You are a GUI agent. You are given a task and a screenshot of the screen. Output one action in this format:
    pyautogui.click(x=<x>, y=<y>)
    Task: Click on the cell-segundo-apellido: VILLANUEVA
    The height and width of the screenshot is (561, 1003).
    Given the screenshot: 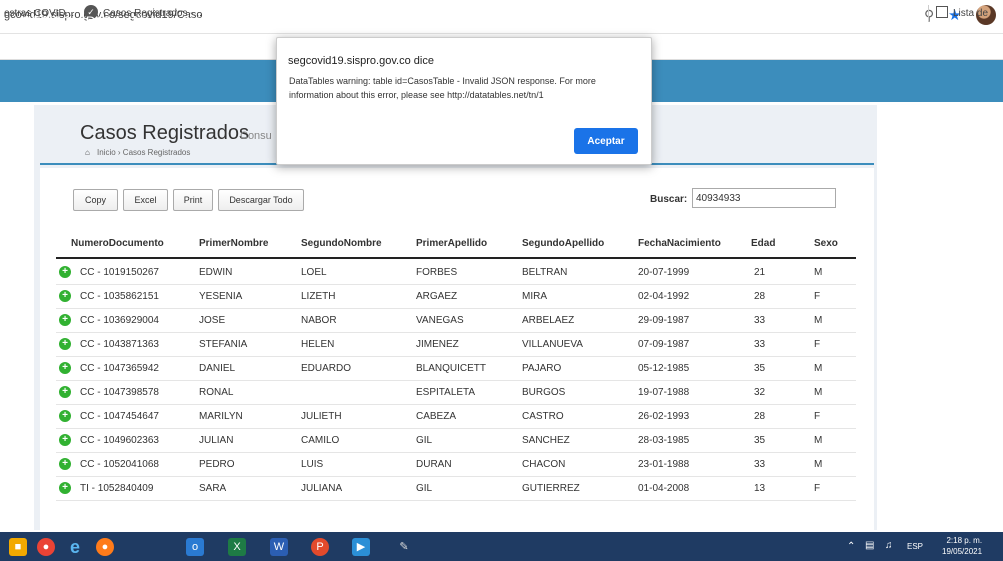 What is the action you would take?
    pyautogui.click(x=552, y=344)
    